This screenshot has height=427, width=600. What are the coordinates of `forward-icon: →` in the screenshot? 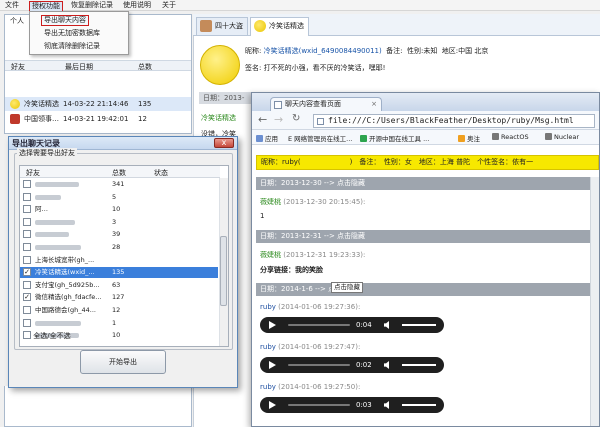 It's located at (278, 119).